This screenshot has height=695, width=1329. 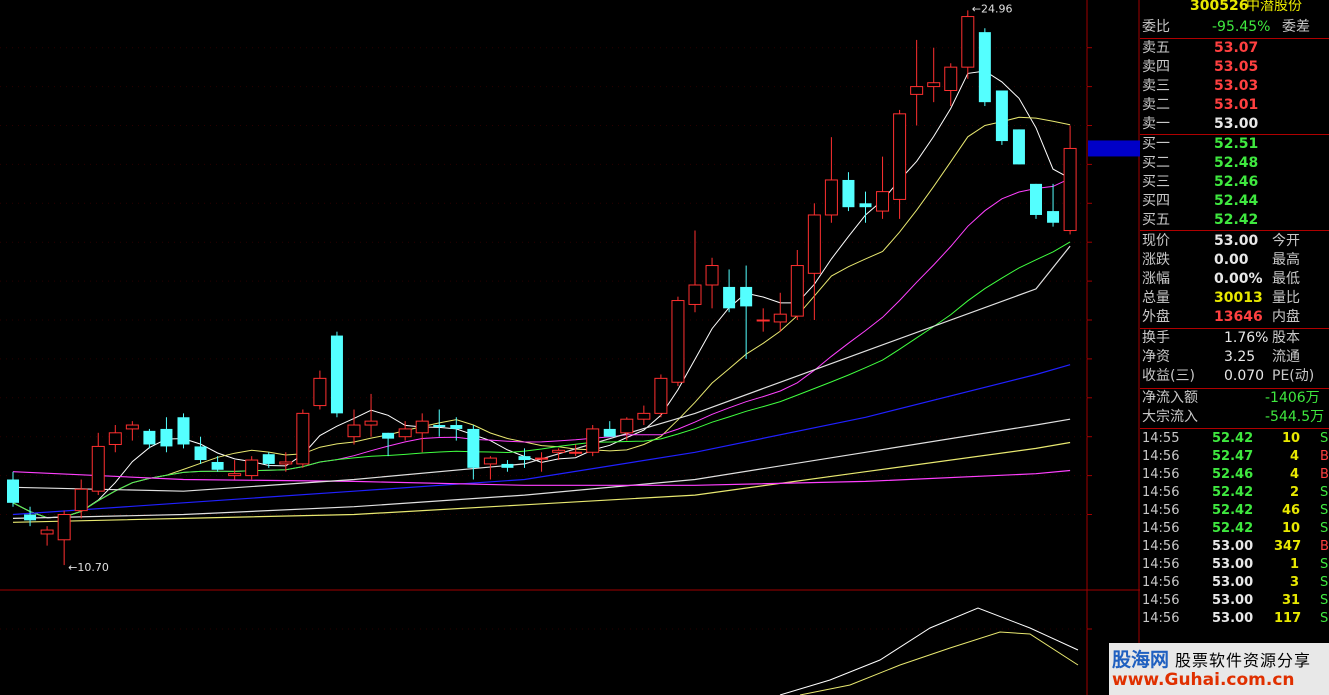 What do you see at coordinates (1170, 417) in the screenshot?
I see `flow-label: 大宗流入` at bounding box center [1170, 417].